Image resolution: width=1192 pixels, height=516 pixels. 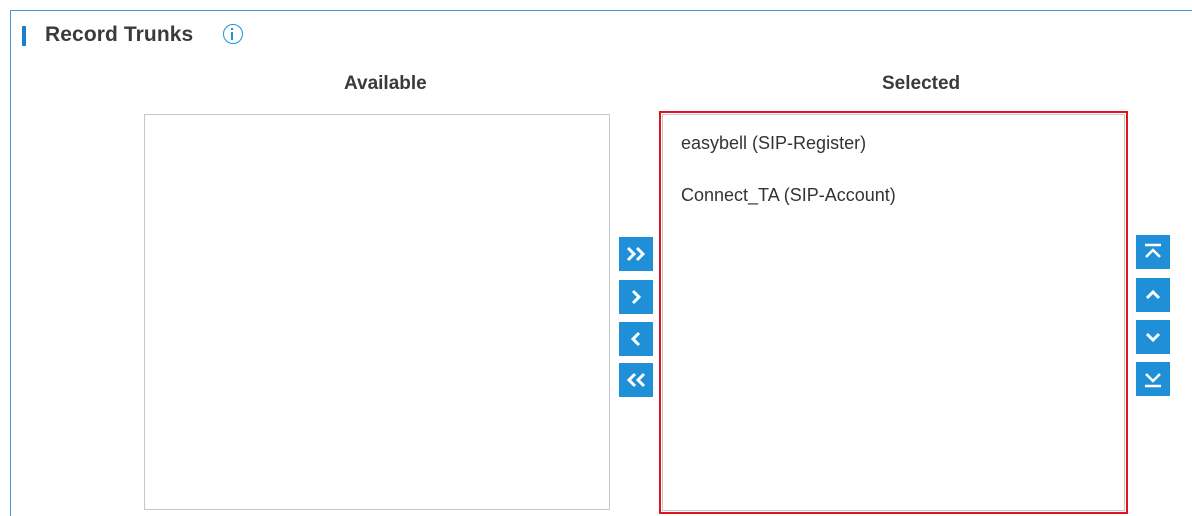 I want to click on selected-option: easybell (SIP-Register), so click(x=773, y=143).